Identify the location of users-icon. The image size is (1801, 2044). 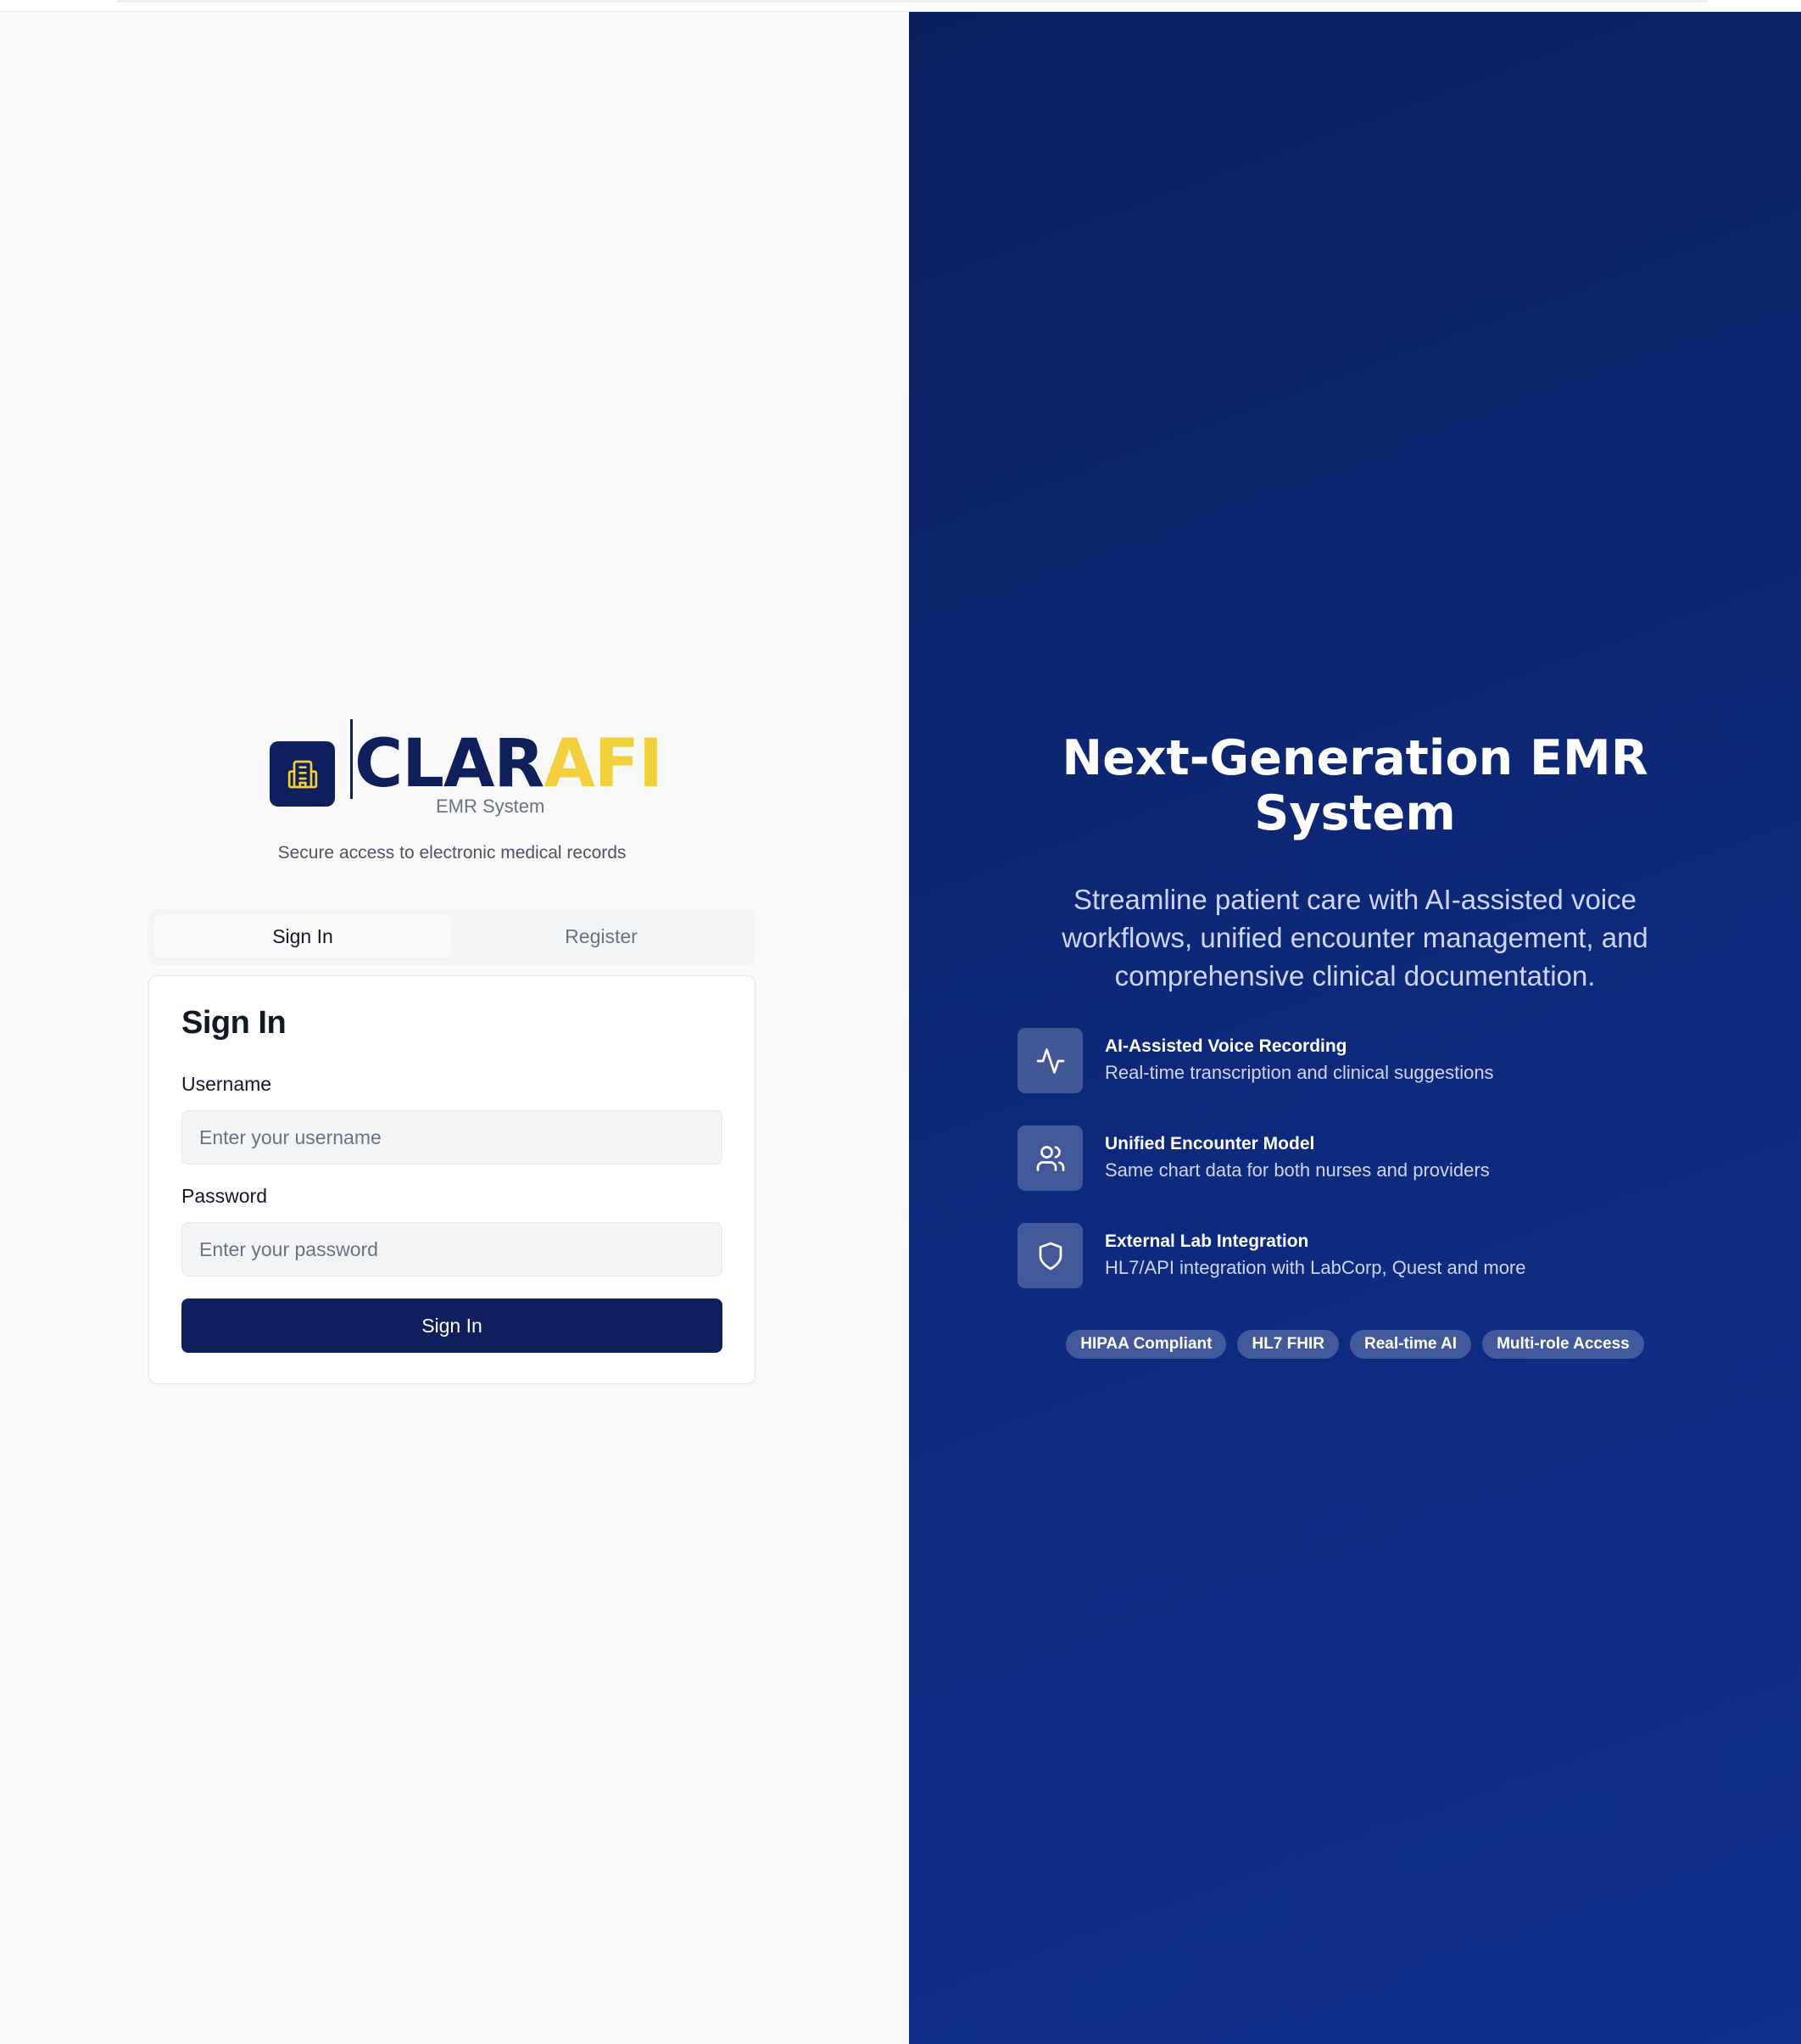
(1051, 1158).